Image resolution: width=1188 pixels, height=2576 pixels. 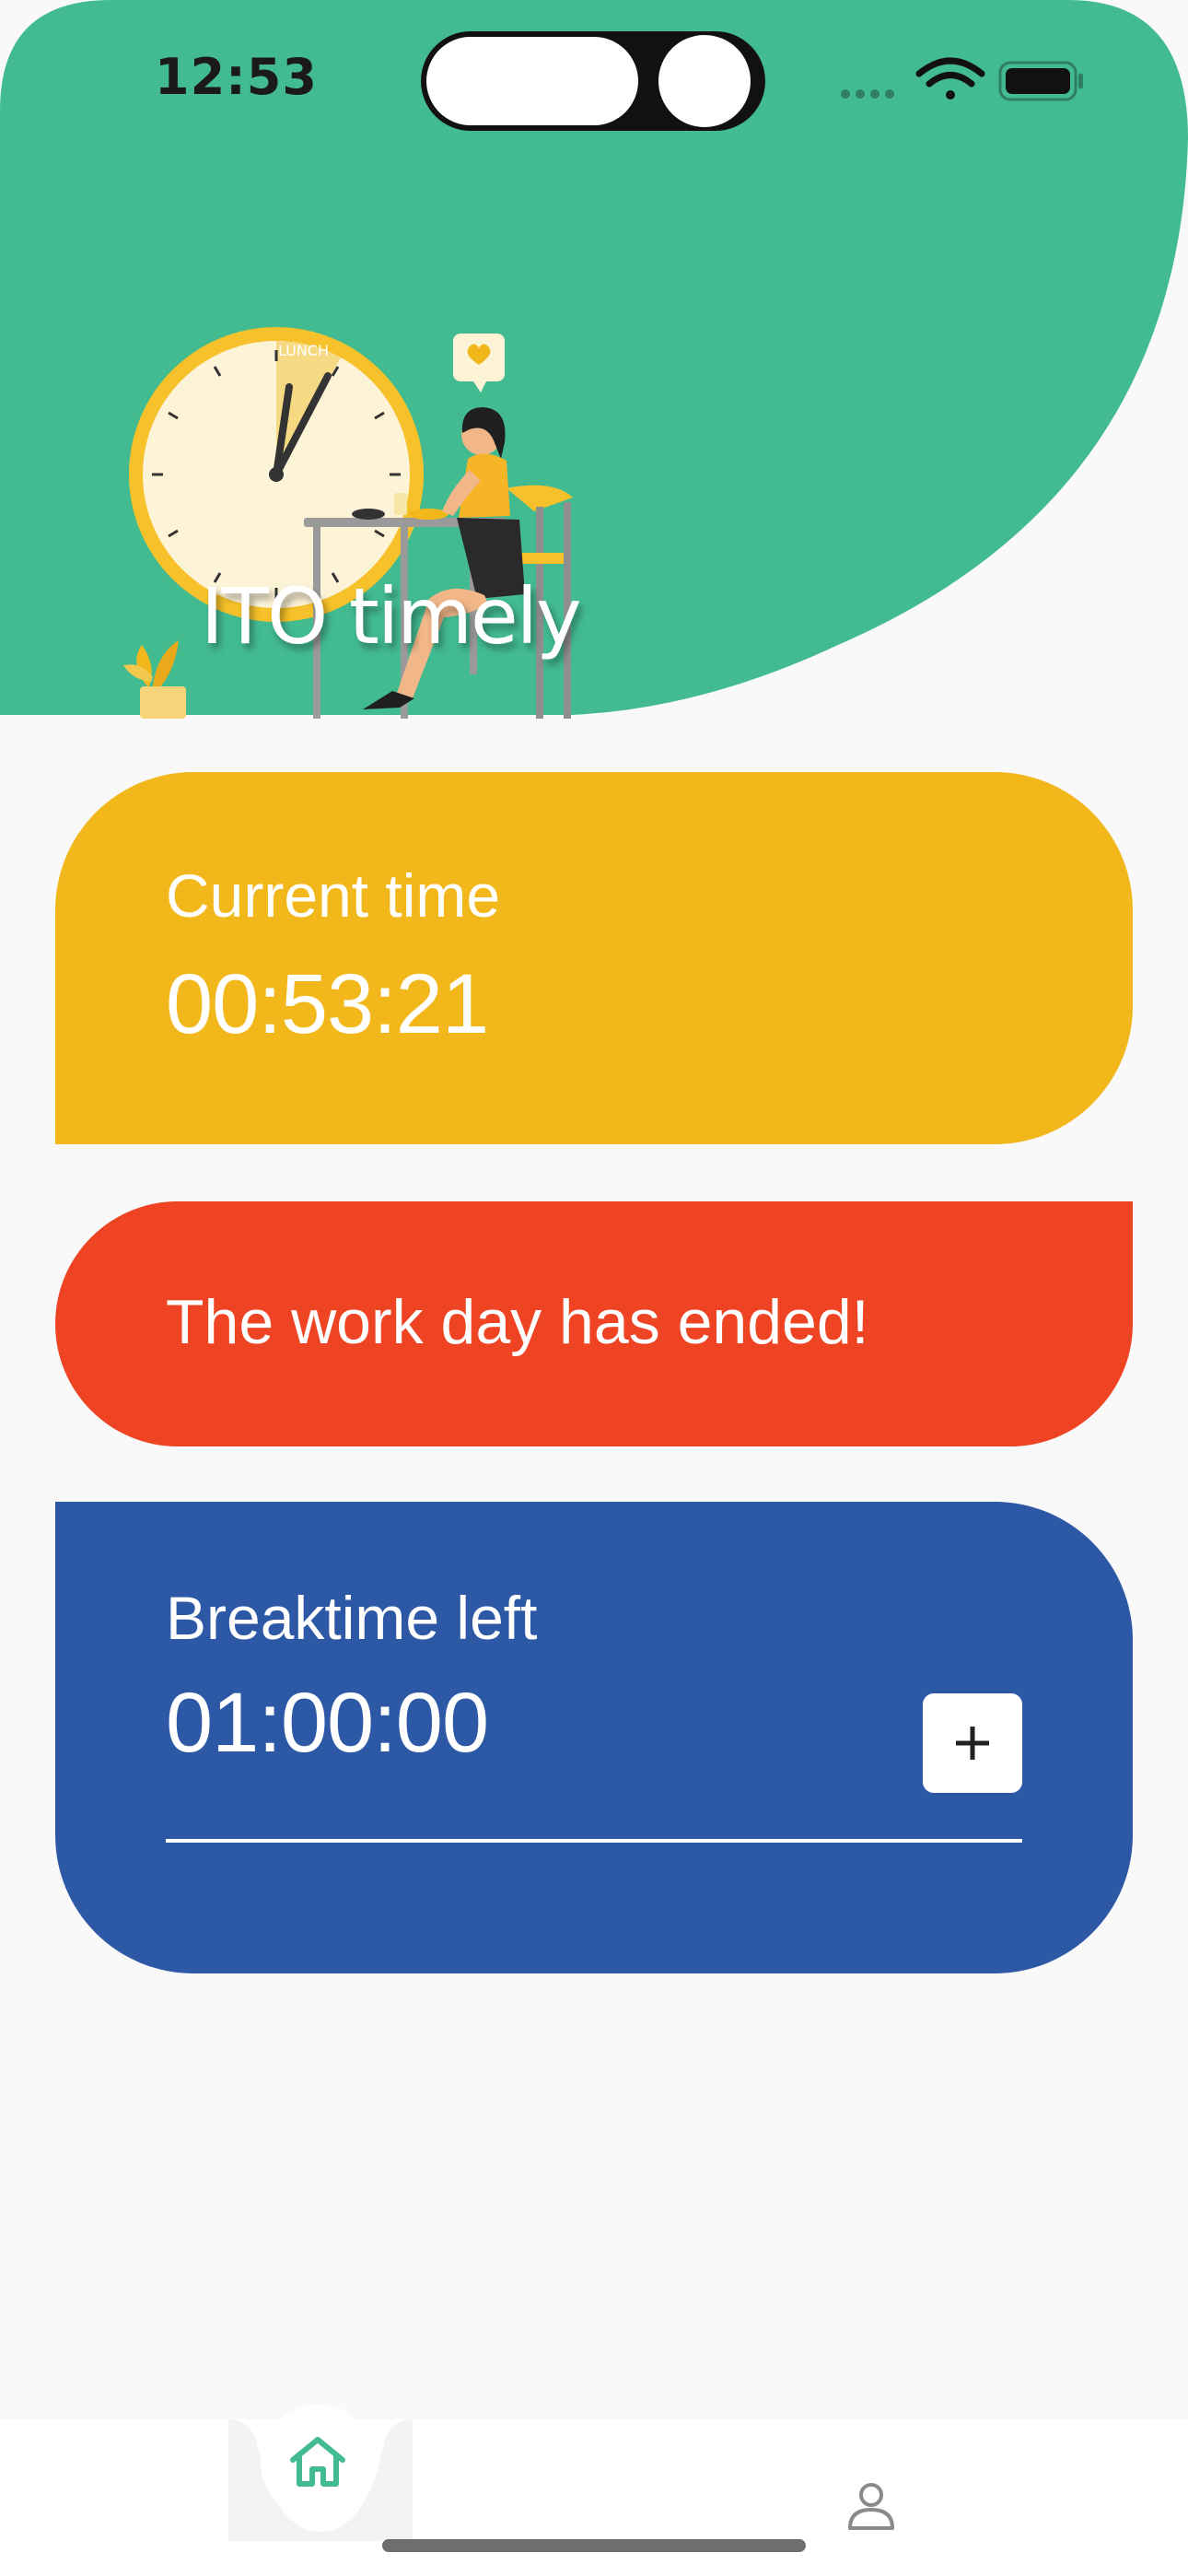 I want to click on wifi-icon, so click(x=950, y=78).